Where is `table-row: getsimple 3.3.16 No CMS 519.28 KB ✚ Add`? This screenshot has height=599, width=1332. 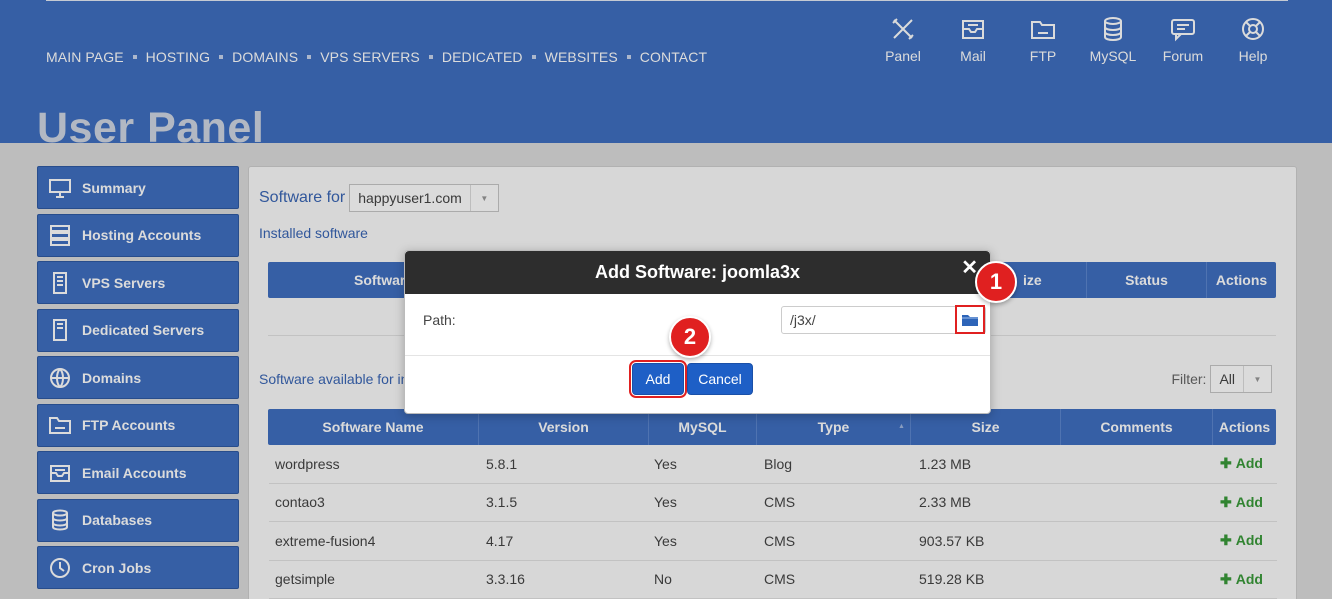 table-row: getsimple 3.3.16 No CMS 519.28 KB ✚ Add is located at coordinates (773, 580).